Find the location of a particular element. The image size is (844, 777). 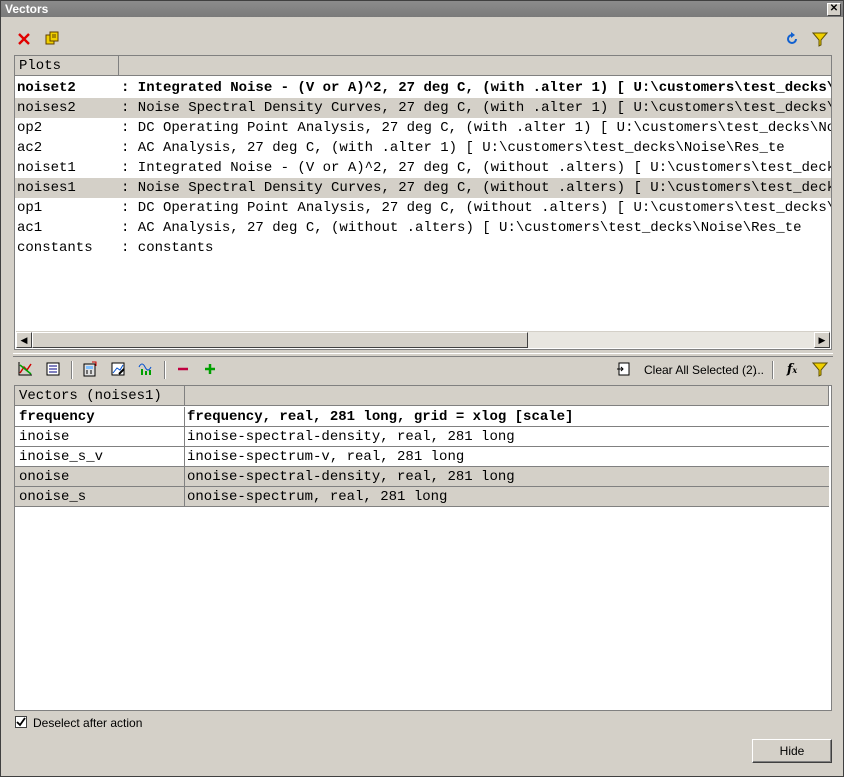

plot-name: ac1 is located at coordinates (30, 228).